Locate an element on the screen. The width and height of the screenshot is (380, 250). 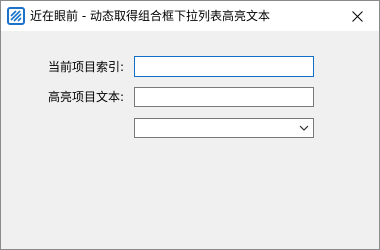
text-label: 高亮项目文本: is located at coordinates (86, 97).